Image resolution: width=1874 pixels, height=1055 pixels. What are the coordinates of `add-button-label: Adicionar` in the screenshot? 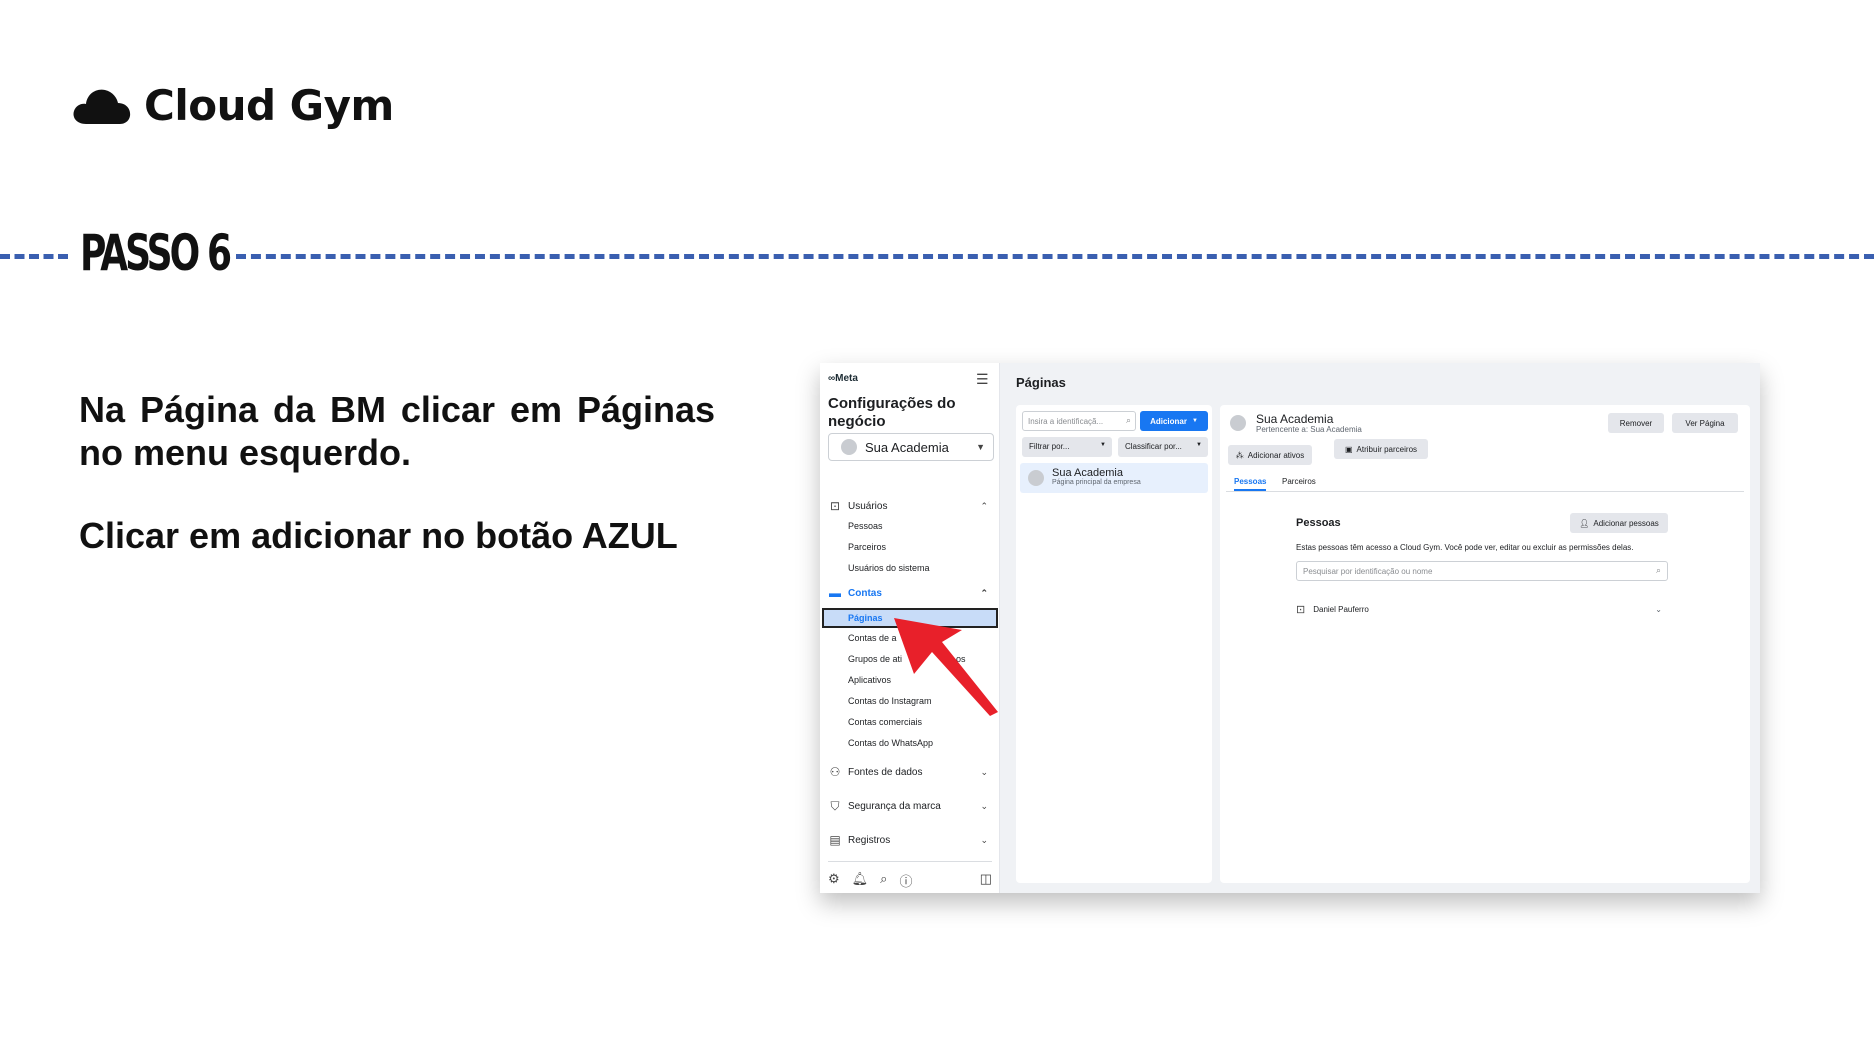 It's located at (1168, 421).